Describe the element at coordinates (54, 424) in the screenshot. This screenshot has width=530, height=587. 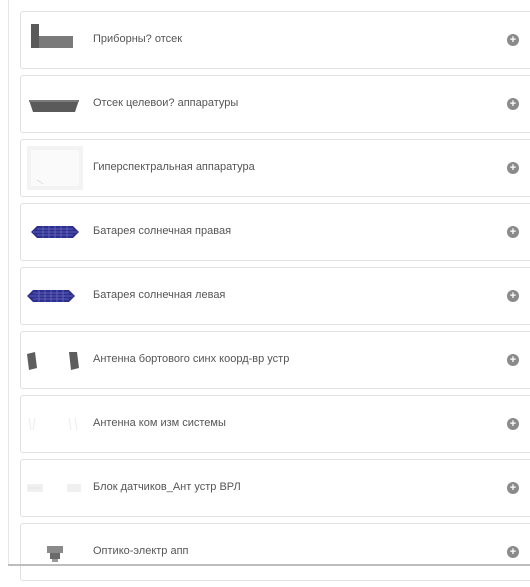
I see `antenna-faint-thumbnail` at that location.